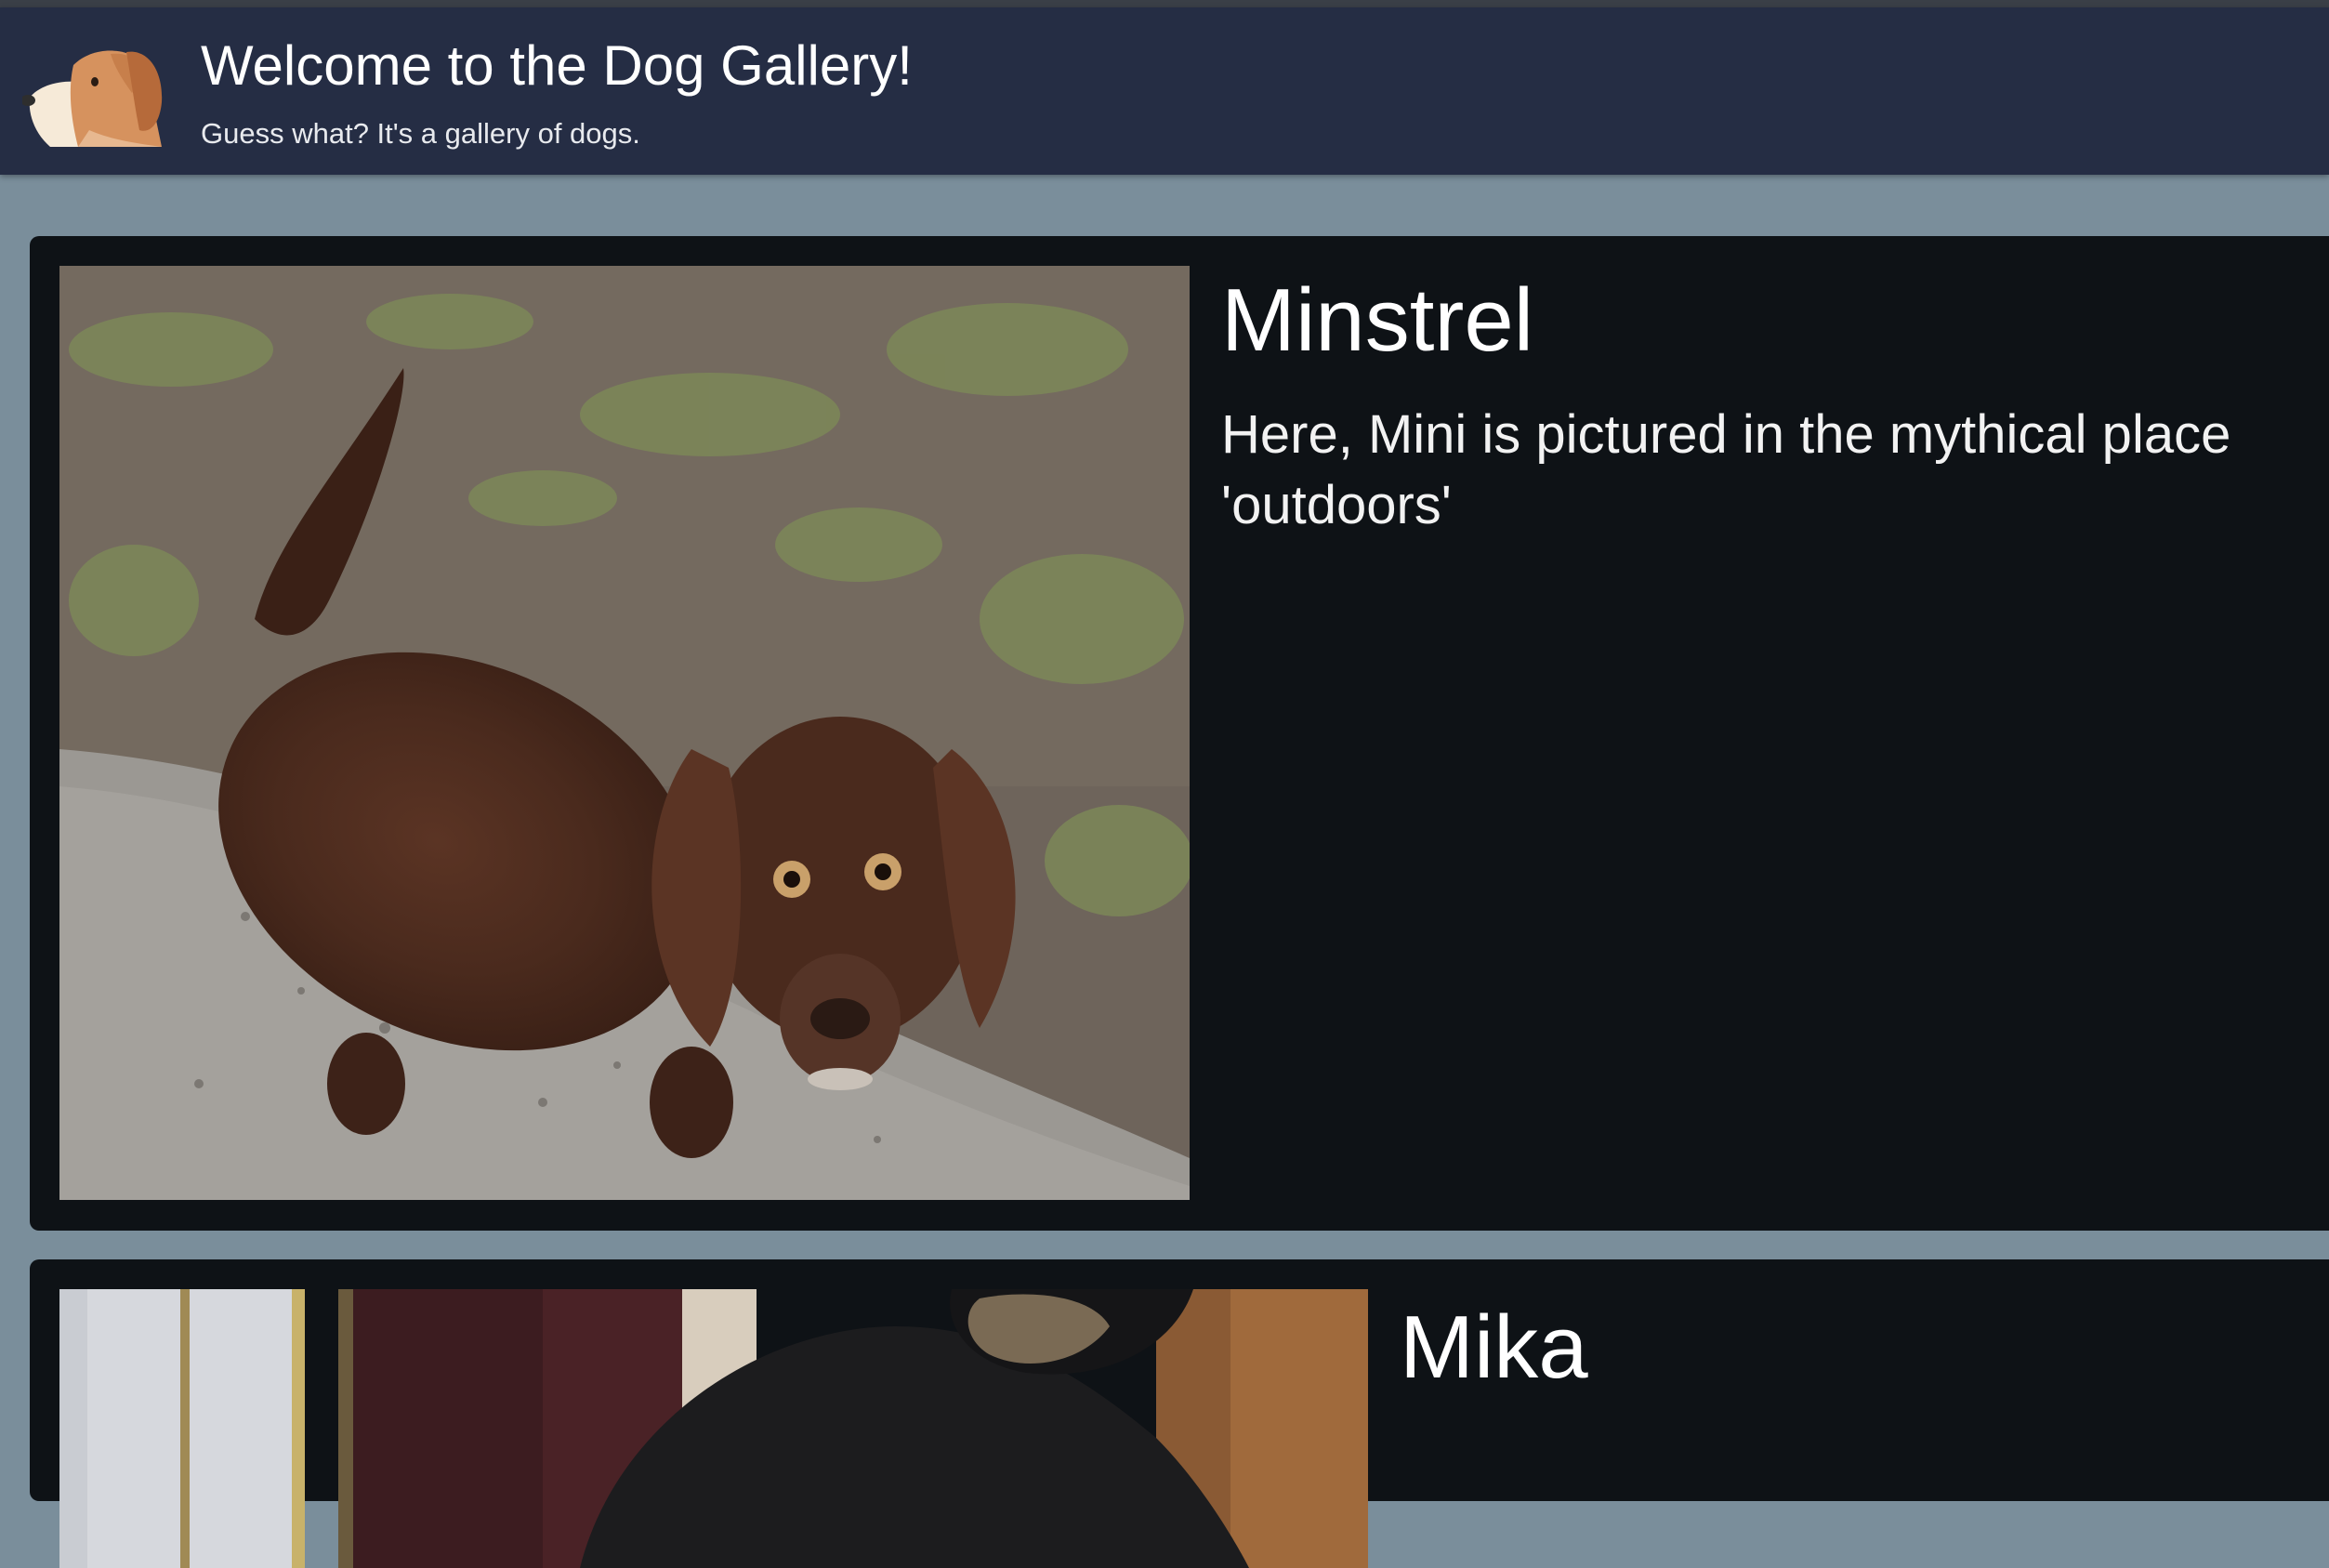  I want to click on dog-name: Minstrel, so click(1378, 320).